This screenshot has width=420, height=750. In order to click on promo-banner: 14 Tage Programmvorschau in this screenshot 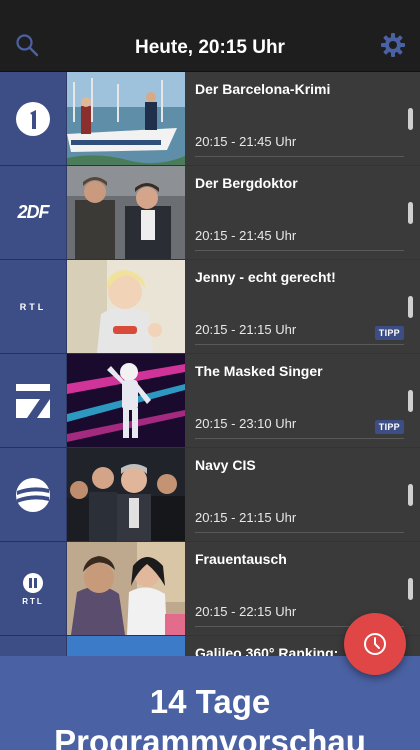, I will do `click(210, 703)`.